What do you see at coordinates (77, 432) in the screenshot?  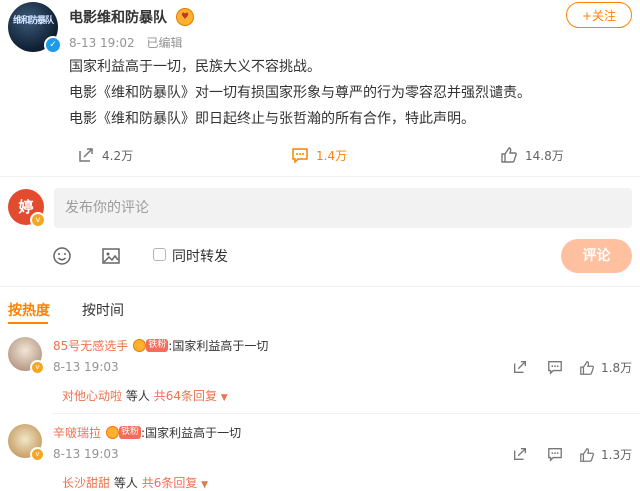 I see `commenter-name: 辛啵瑞拉` at bounding box center [77, 432].